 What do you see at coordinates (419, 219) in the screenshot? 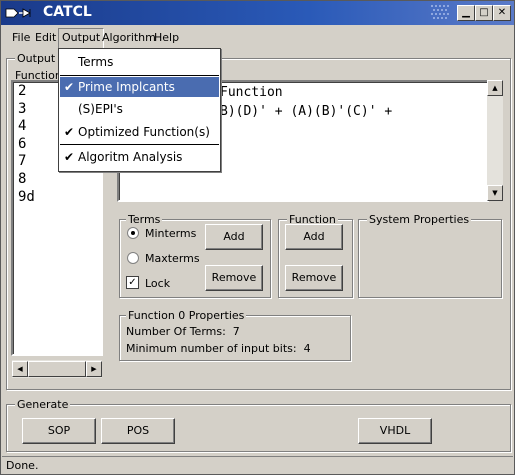
I see `system-properties-title: System Properties` at bounding box center [419, 219].